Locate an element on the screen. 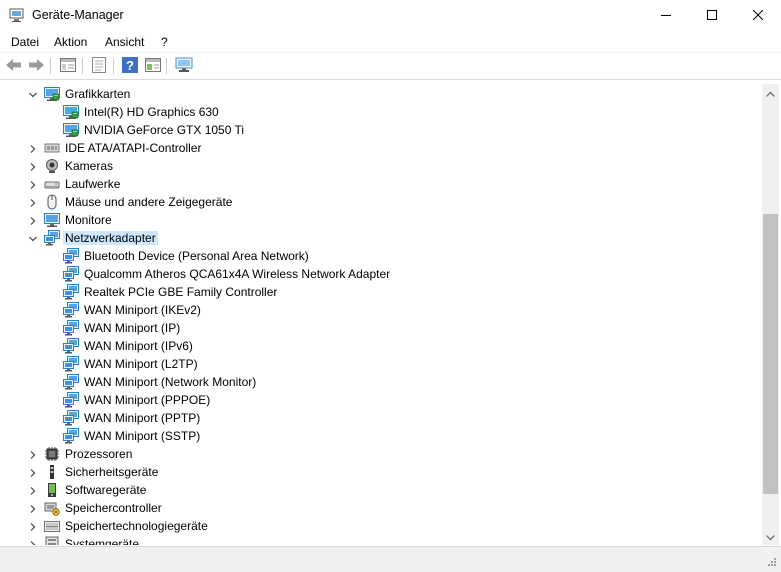  tree-category-softwaregeräte: Softwaregeräte is located at coordinates (380, 490).